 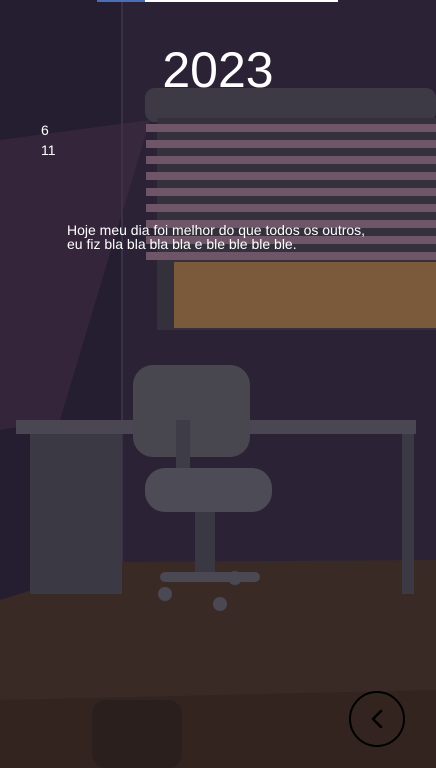 I want to click on back-button, so click(x=377, y=719).